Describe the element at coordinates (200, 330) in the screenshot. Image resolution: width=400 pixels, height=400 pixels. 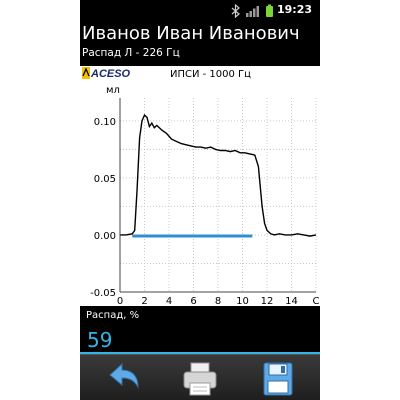
I see `result-panel: Распад, % 59` at that location.